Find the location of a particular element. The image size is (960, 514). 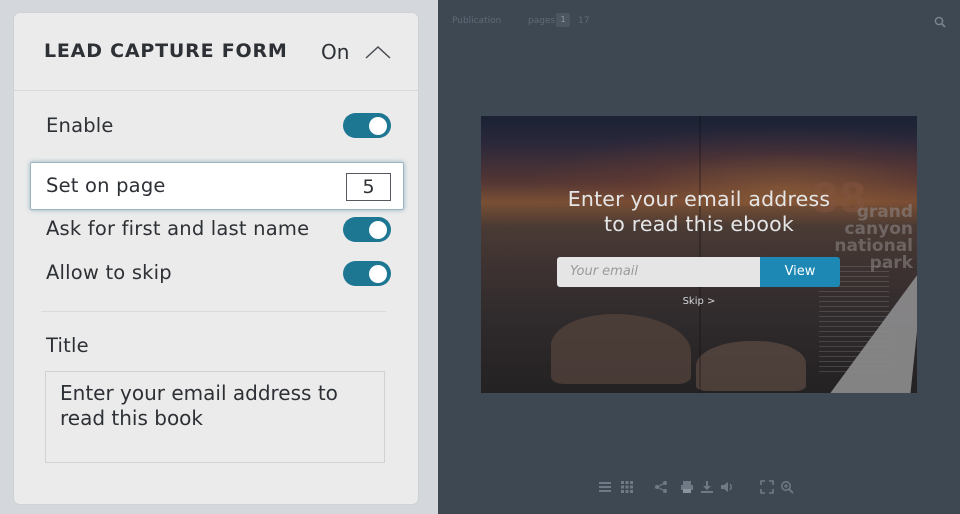

publication-label: Publication is located at coordinates (477, 21).